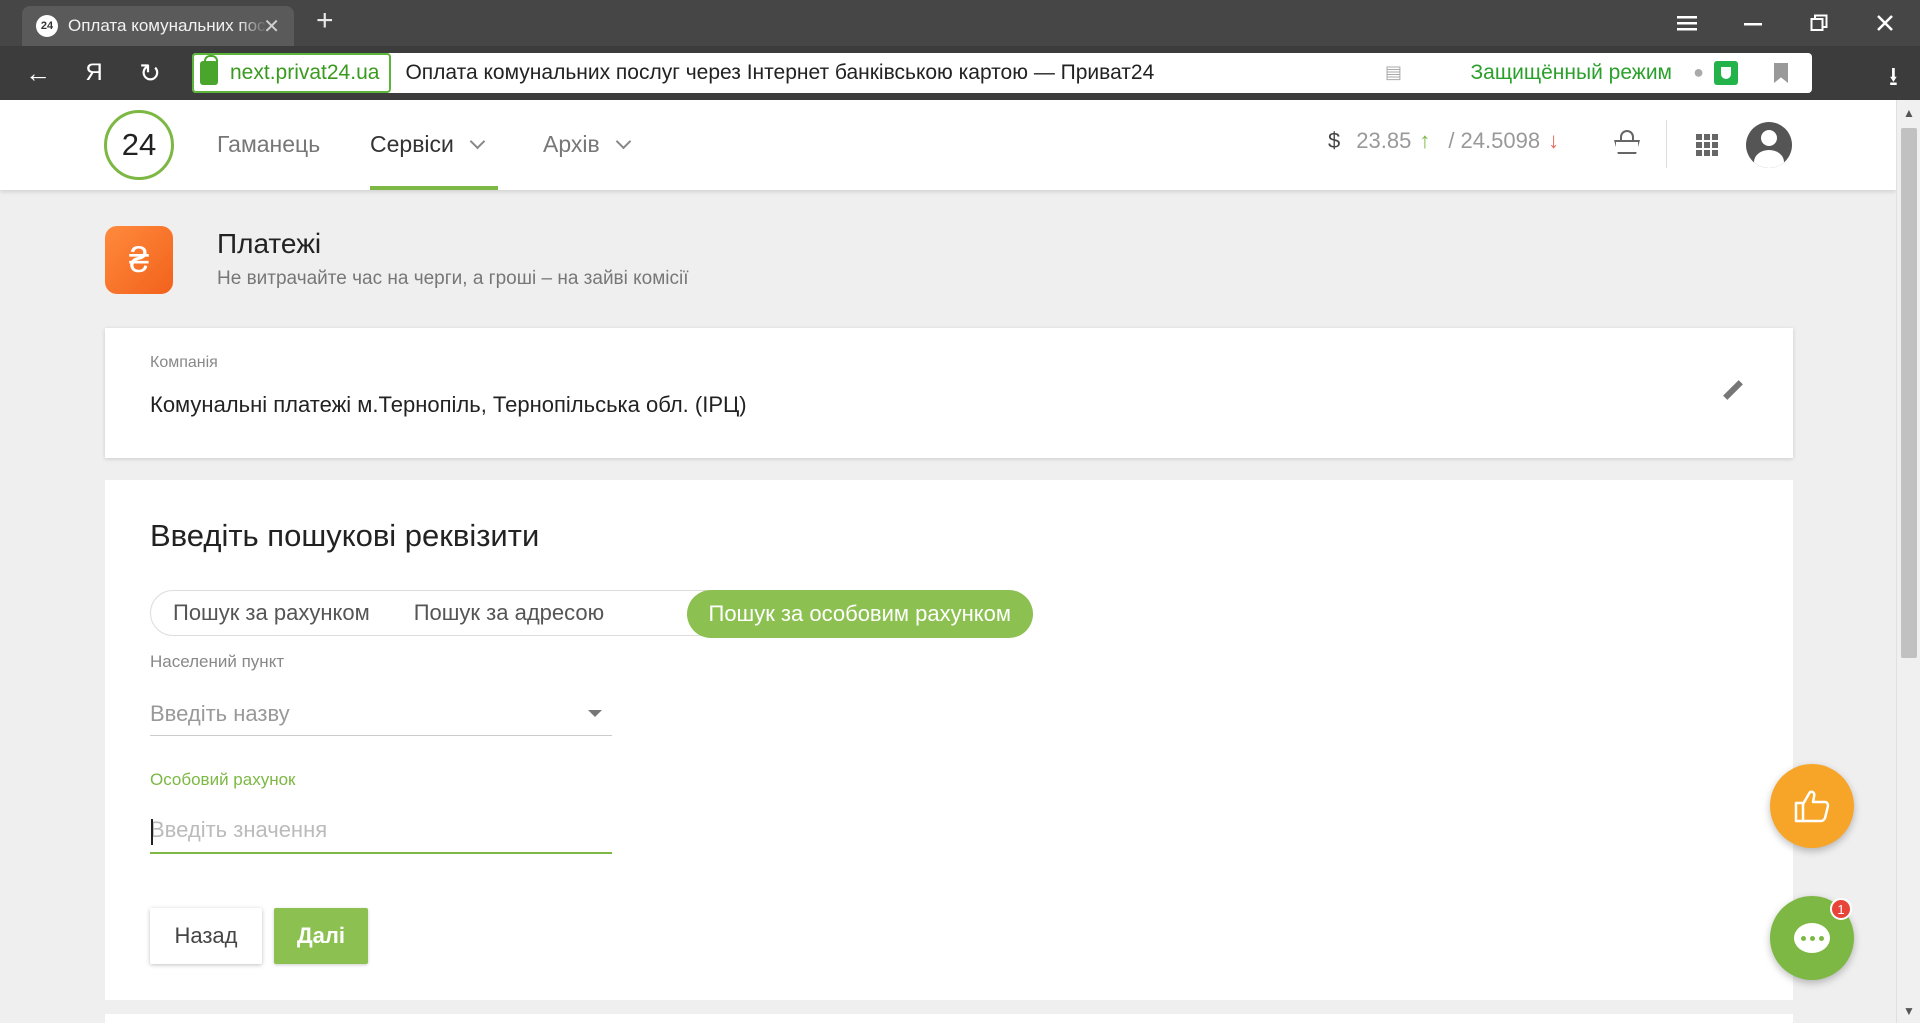 The height and width of the screenshot is (1023, 1920). I want to click on dollar-icon: $, so click(1334, 140).